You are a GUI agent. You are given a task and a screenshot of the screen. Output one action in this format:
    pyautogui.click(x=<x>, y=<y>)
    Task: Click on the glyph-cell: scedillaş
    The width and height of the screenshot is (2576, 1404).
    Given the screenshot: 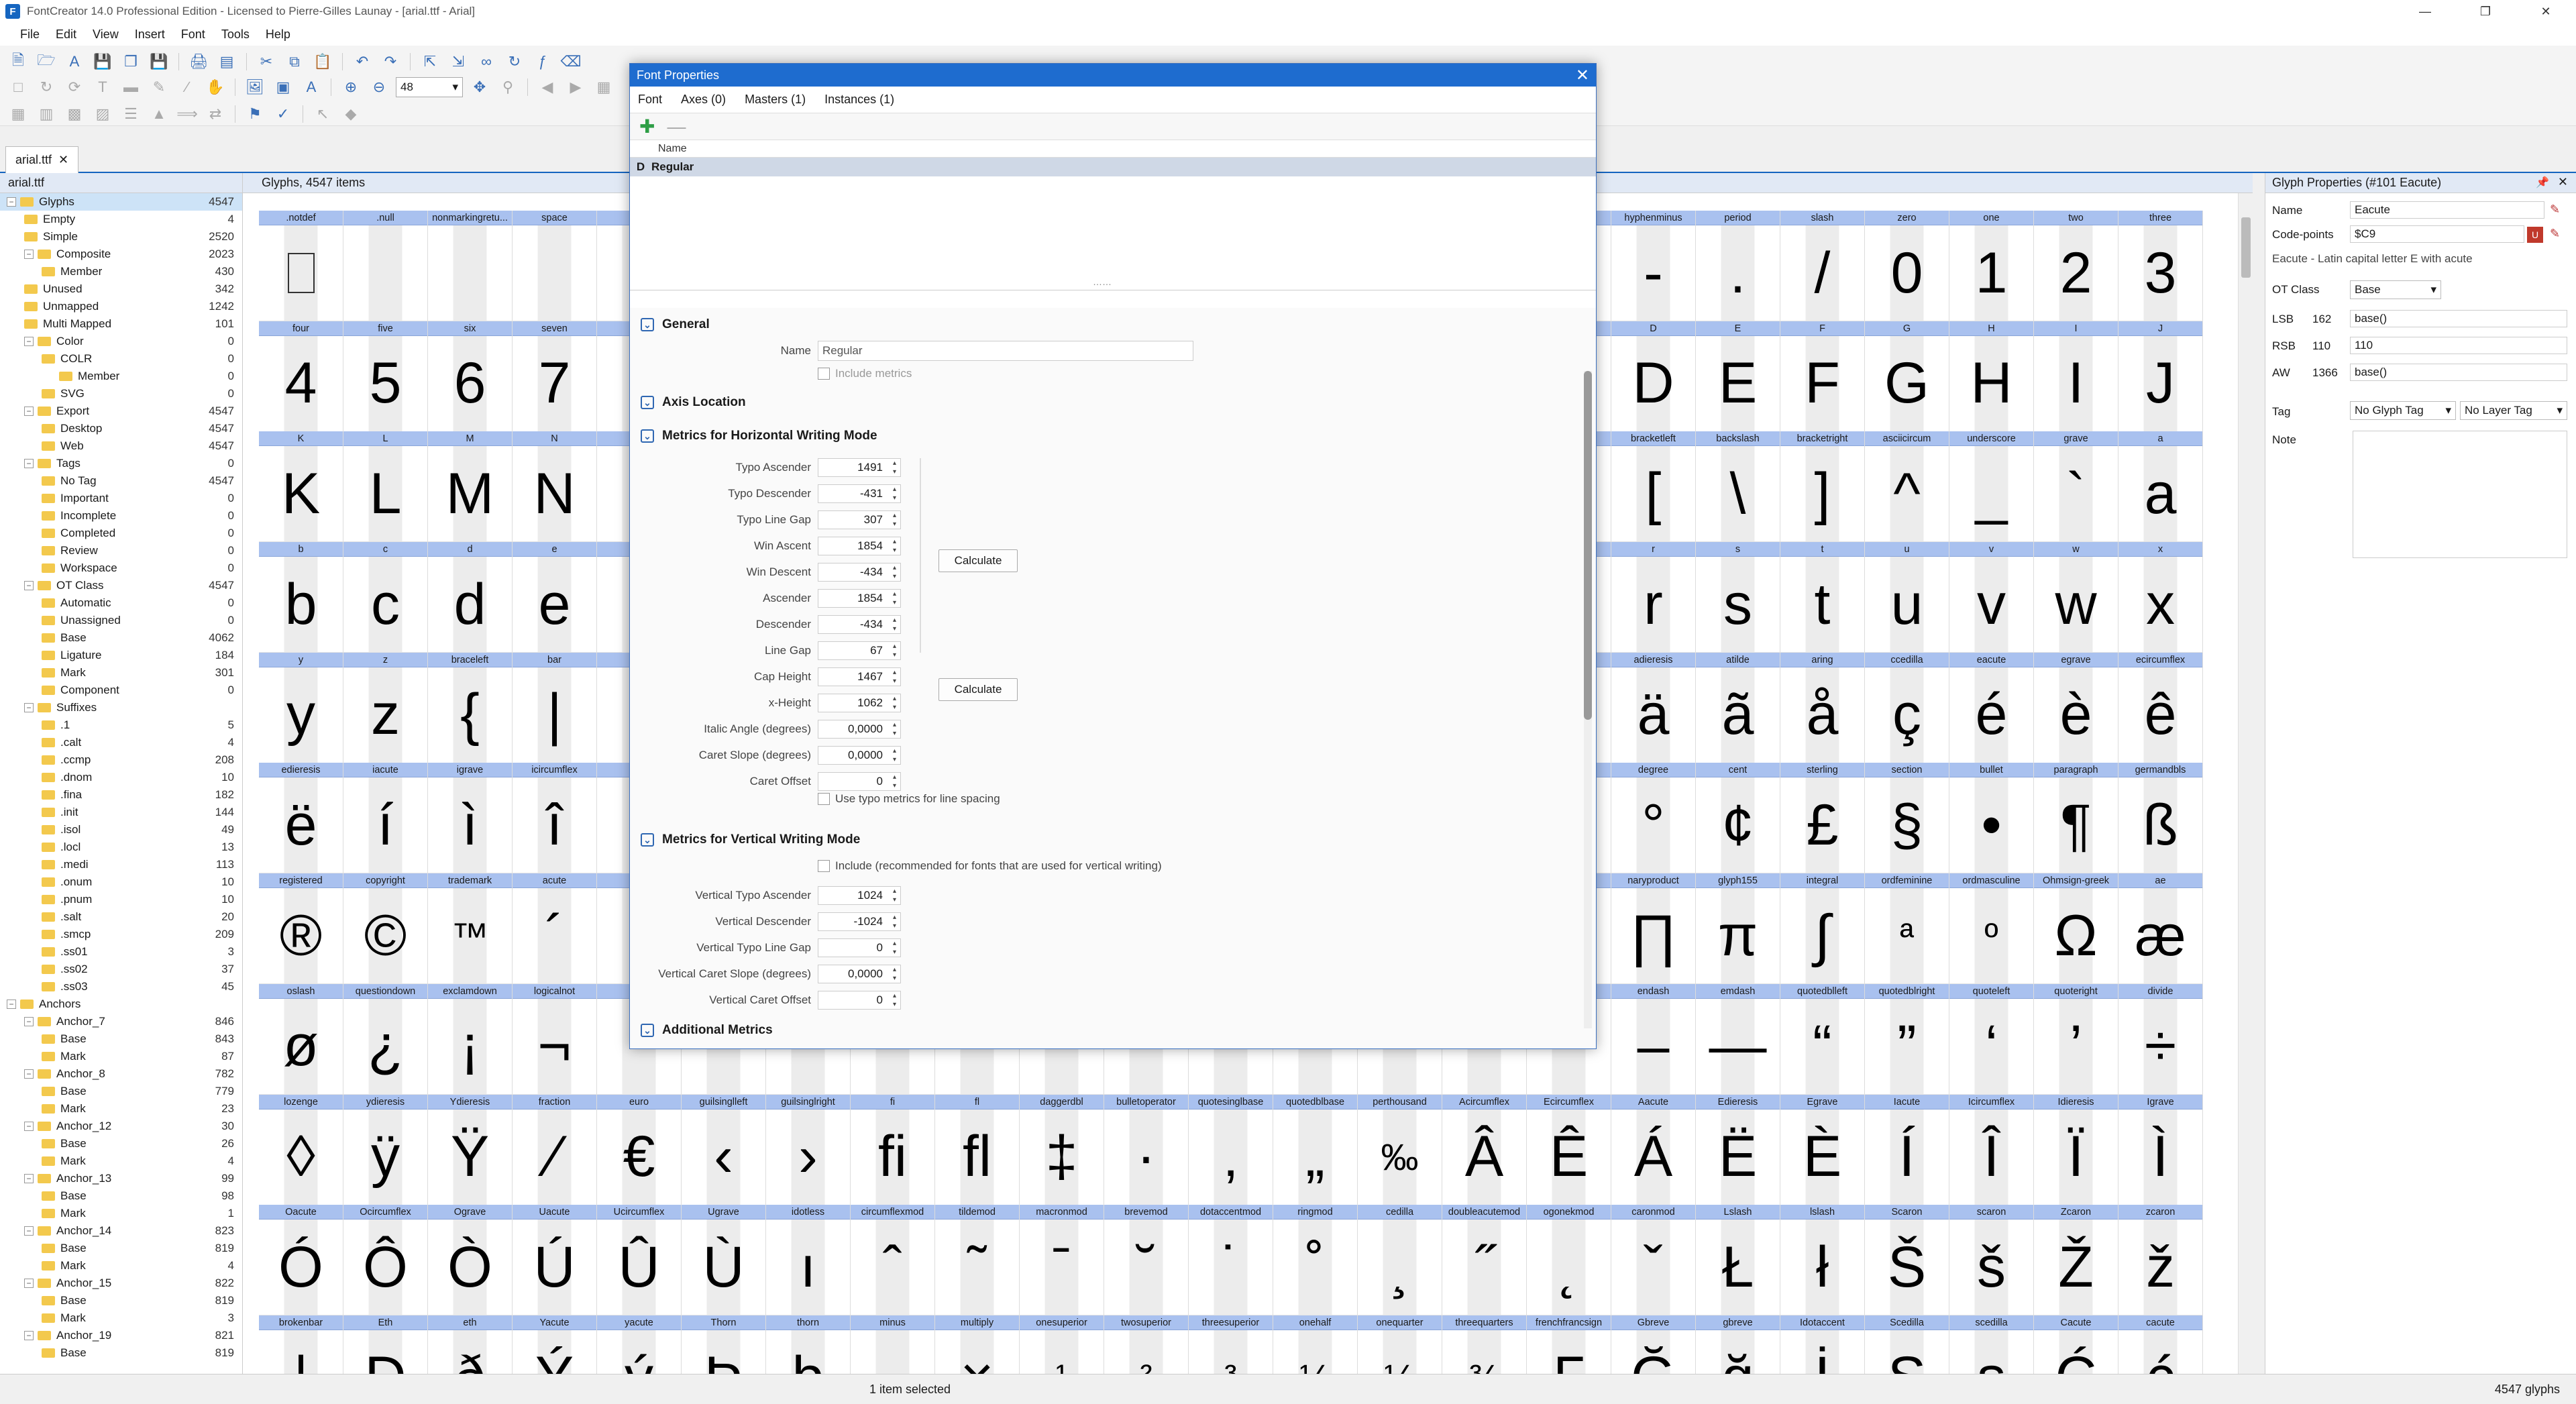 What is the action you would take?
    pyautogui.click(x=1991, y=1344)
    